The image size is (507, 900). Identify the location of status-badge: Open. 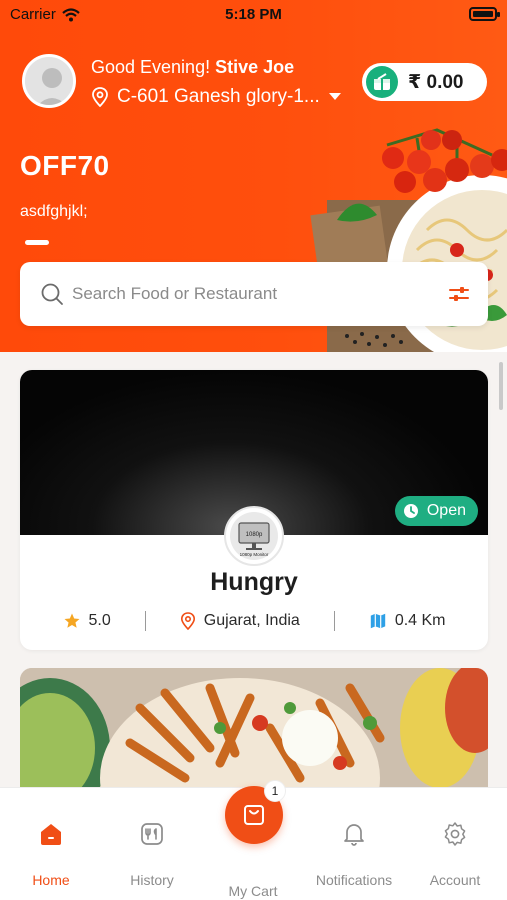
(436, 511).